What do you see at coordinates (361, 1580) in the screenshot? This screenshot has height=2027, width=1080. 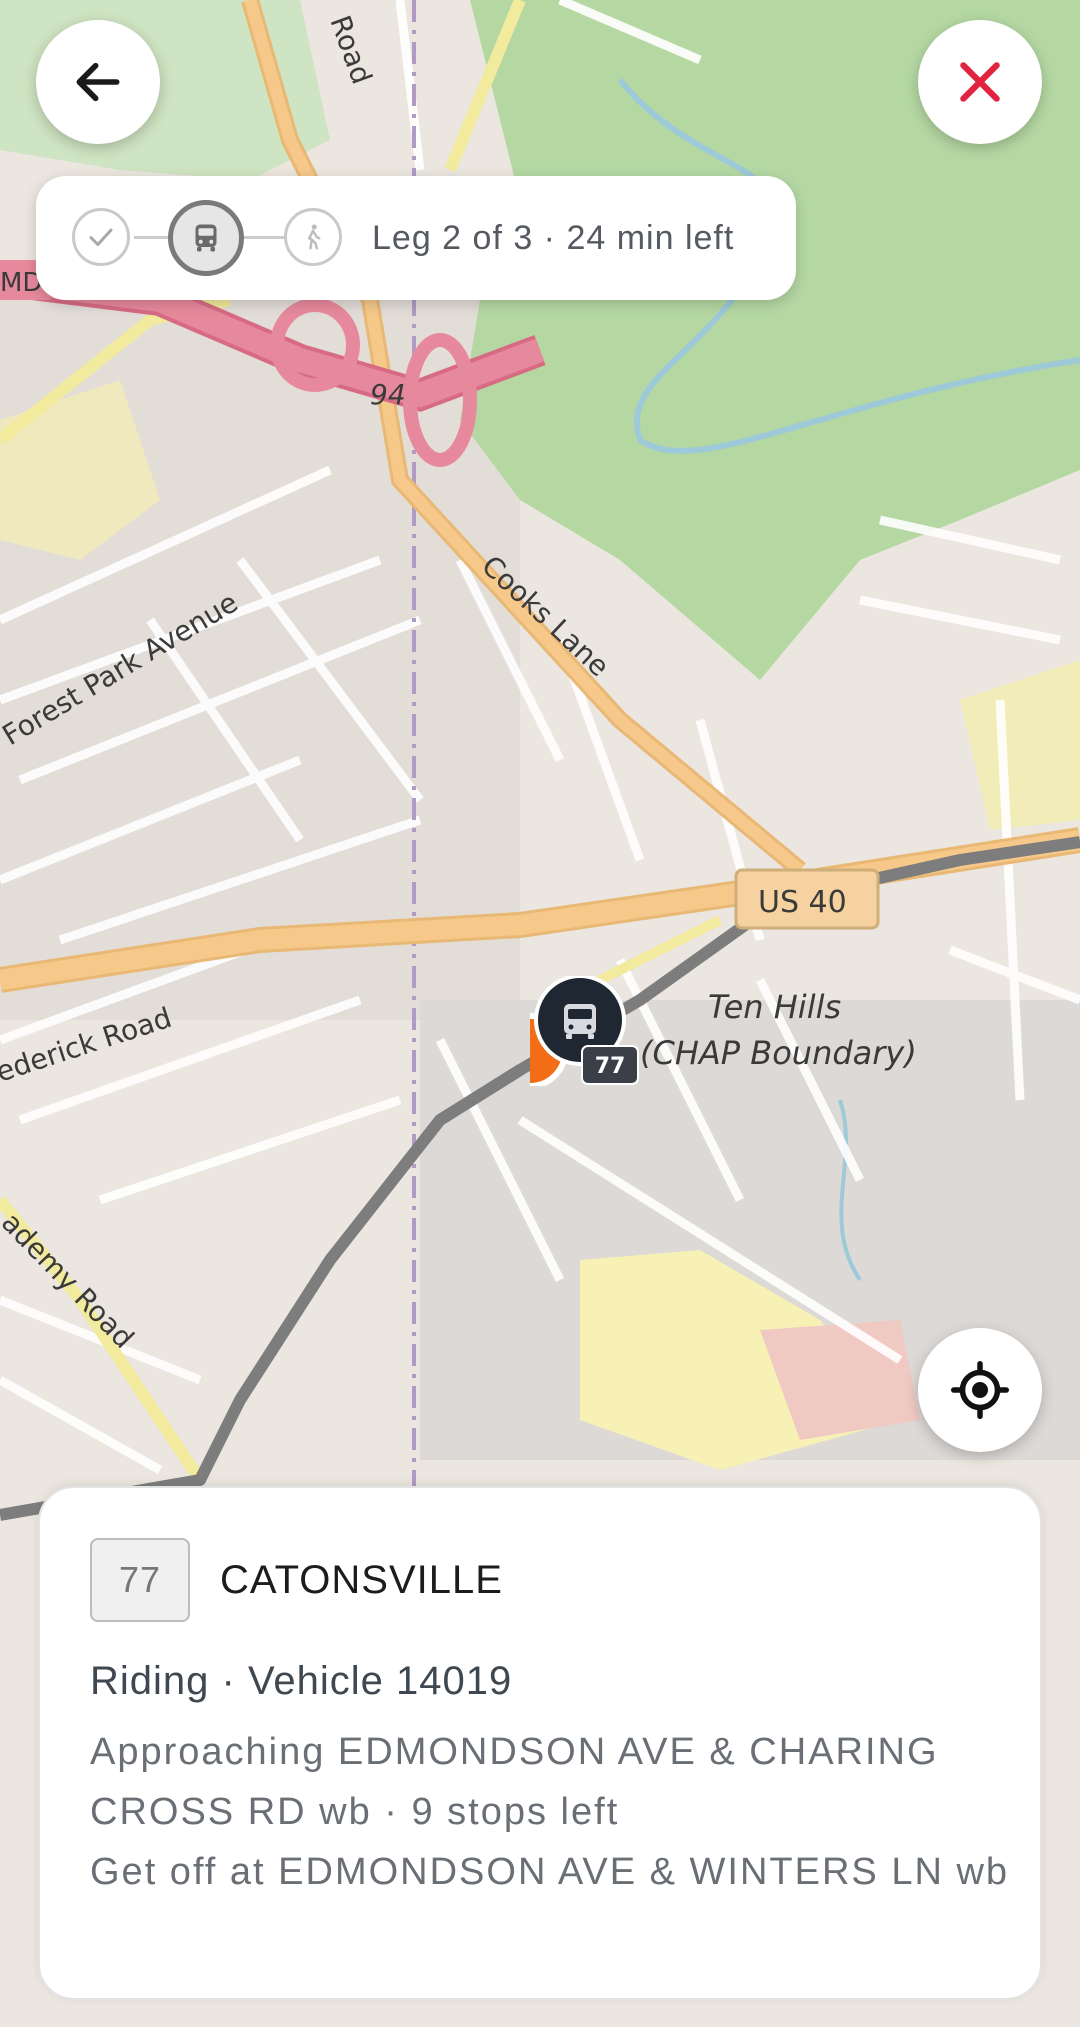 I see `route-name: CATONSVILLE` at bounding box center [361, 1580].